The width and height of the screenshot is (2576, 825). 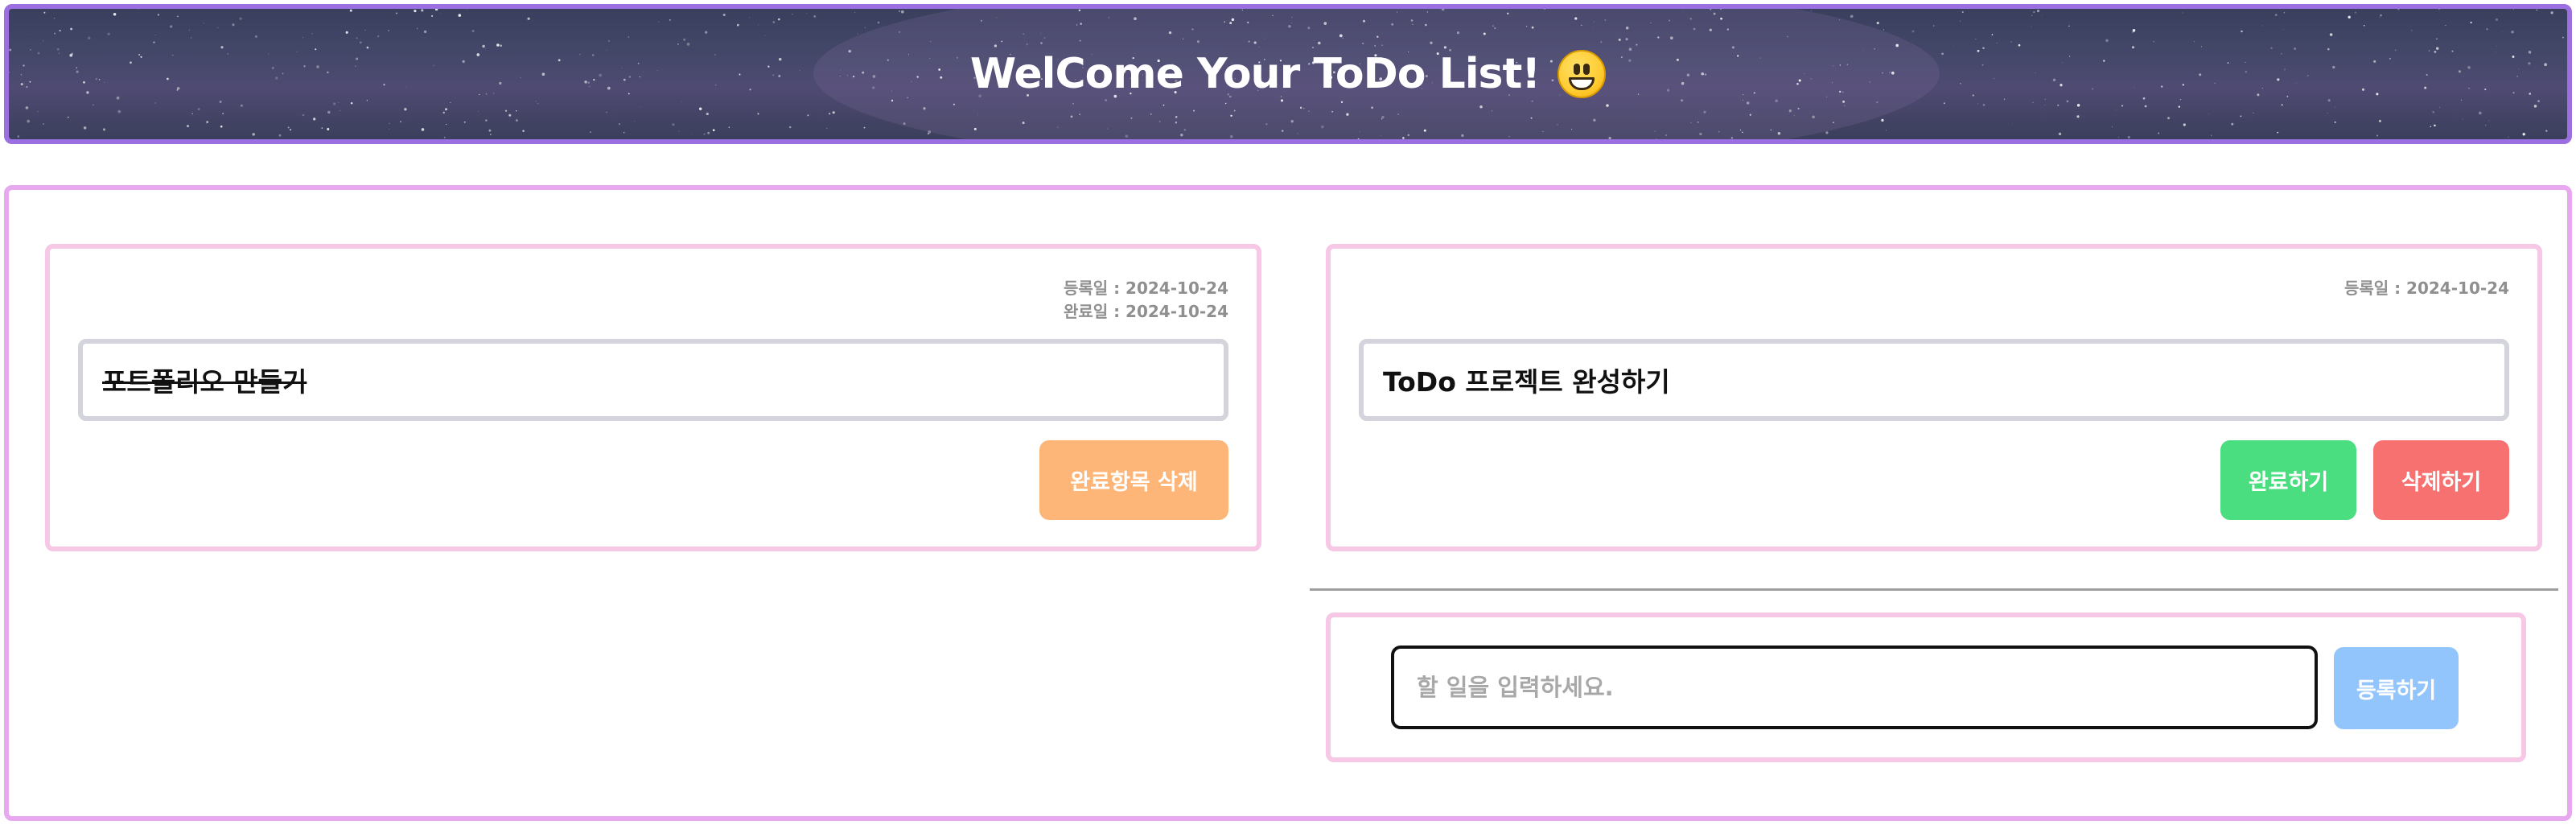 I want to click on grinning-face-icon, so click(x=1582, y=74).